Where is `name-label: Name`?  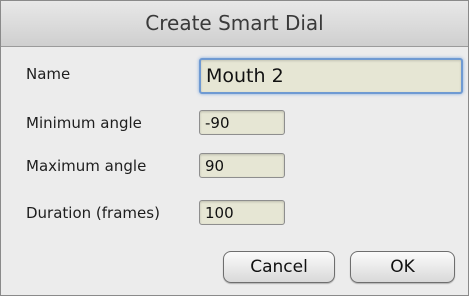
name-label: Name is located at coordinates (48, 74).